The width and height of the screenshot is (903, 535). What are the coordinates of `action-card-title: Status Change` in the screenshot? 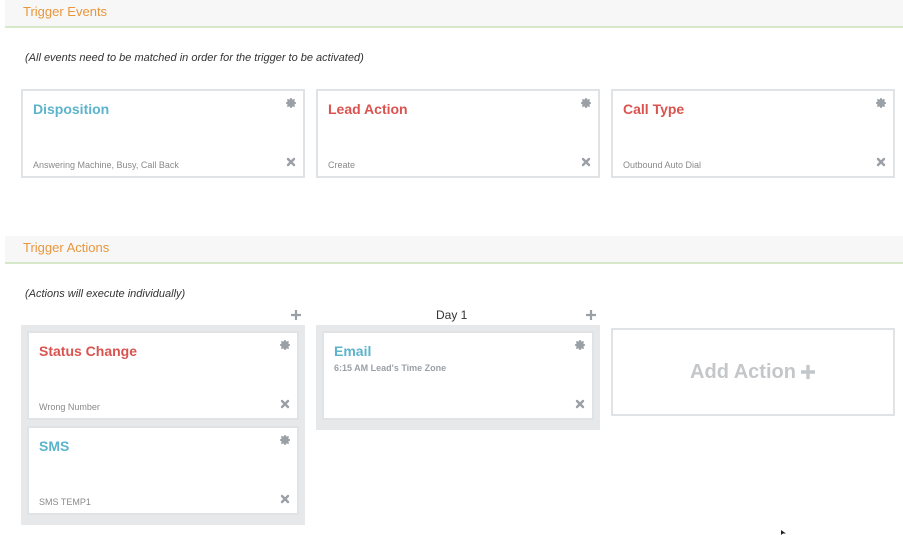 It's located at (88, 351).